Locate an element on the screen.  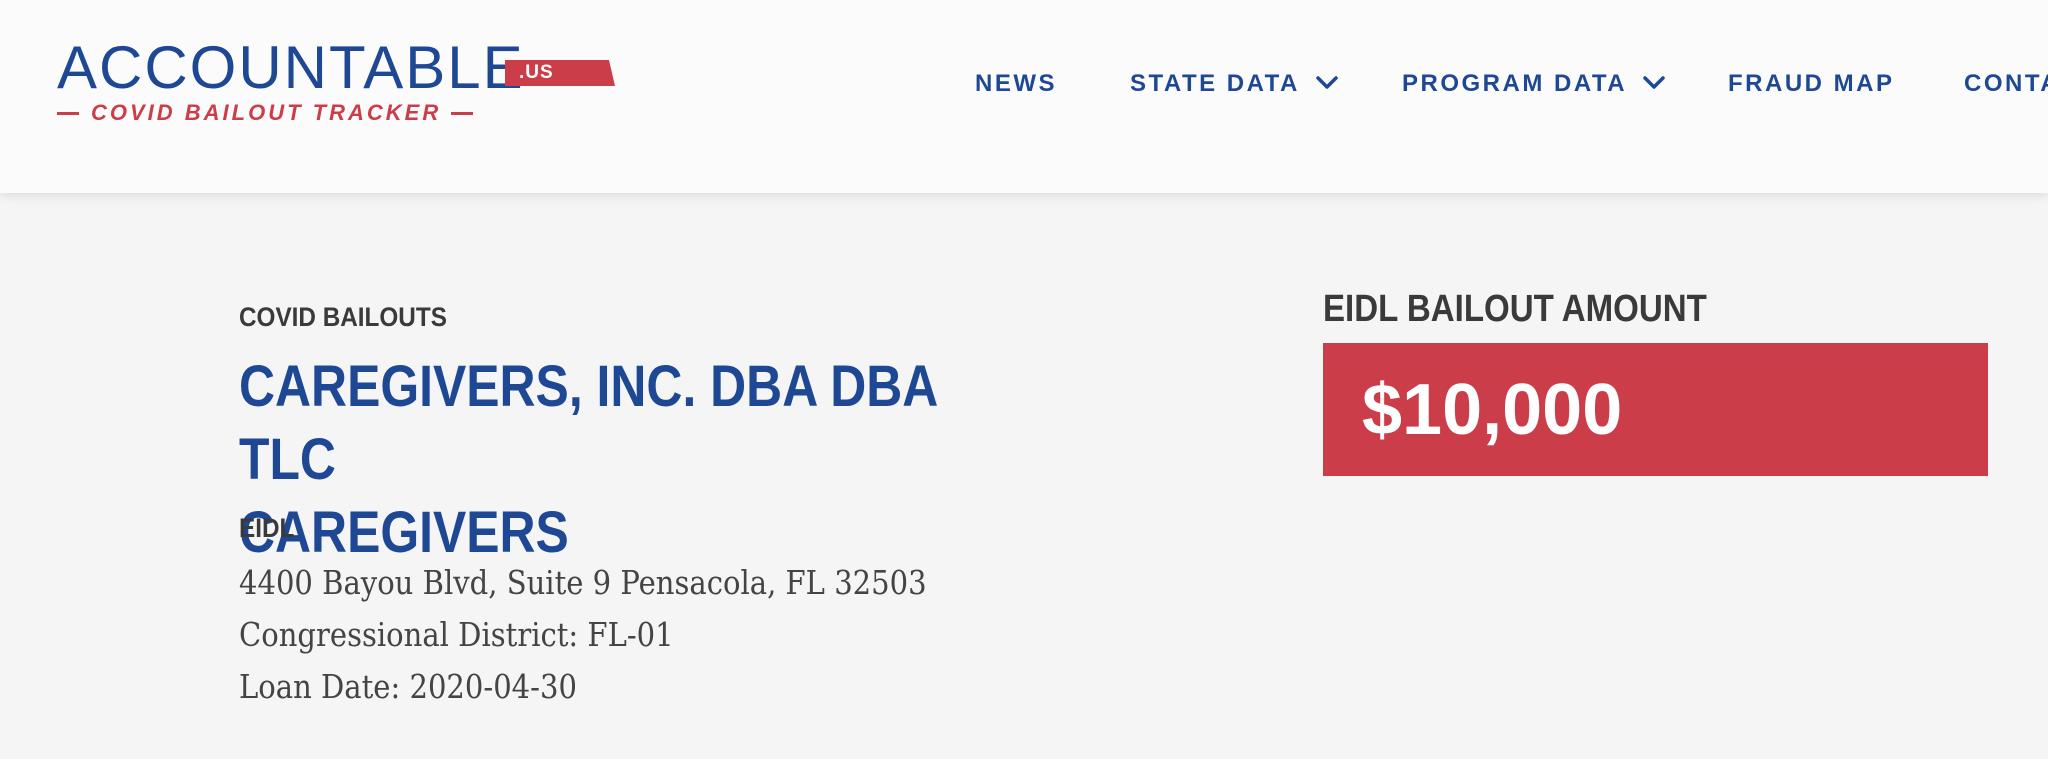
nav-contact-label: CONTA is located at coordinates (2006, 83).